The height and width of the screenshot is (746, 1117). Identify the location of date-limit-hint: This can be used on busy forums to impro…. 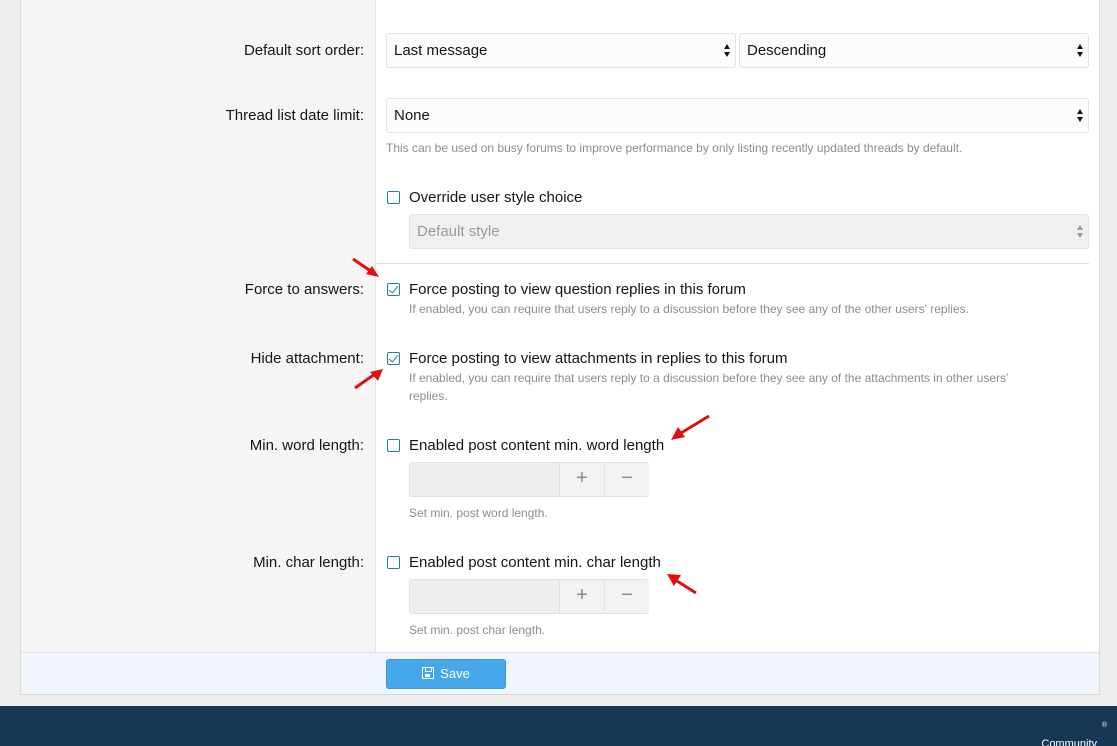
(674, 148).